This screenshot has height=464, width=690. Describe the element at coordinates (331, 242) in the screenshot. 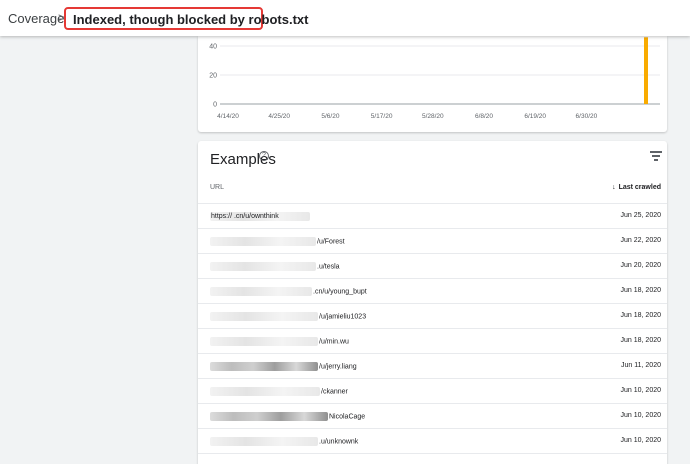

I see `row-url-text: /u/Forest` at that location.